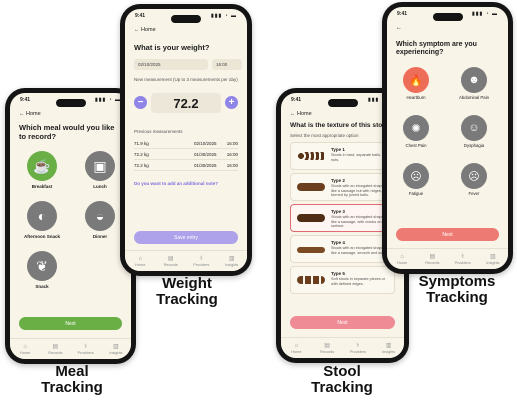 This screenshot has width=517, height=400. I want to click on weight-caption: Weight Tracking, so click(187, 292).